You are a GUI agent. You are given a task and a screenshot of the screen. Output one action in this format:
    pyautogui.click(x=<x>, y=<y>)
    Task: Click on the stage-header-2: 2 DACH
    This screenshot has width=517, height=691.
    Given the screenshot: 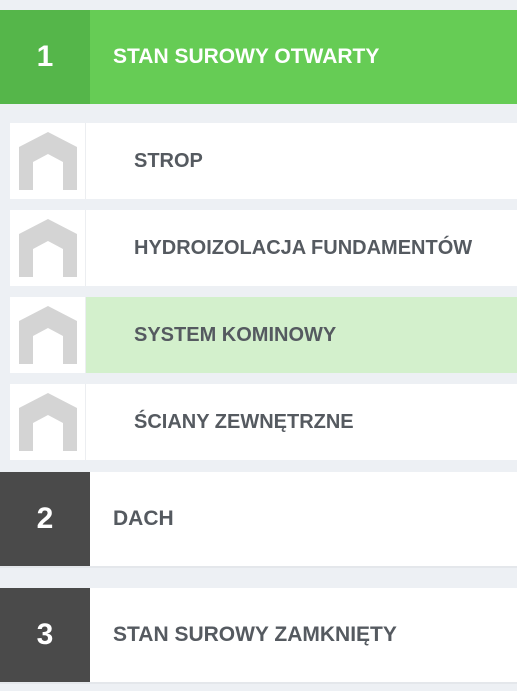 What is the action you would take?
    pyautogui.click(x=258, y=520)
    